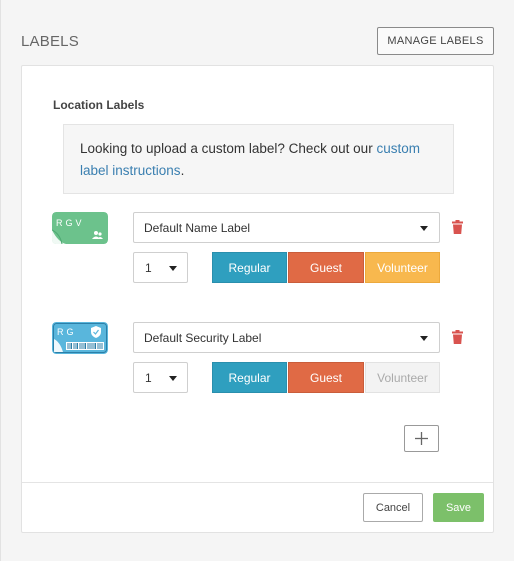 This screenshot has width=514, height=561. Describe the element at coordinates (67, 332) in the screenshot. I see `security-label-icon-text: RG` at that location.